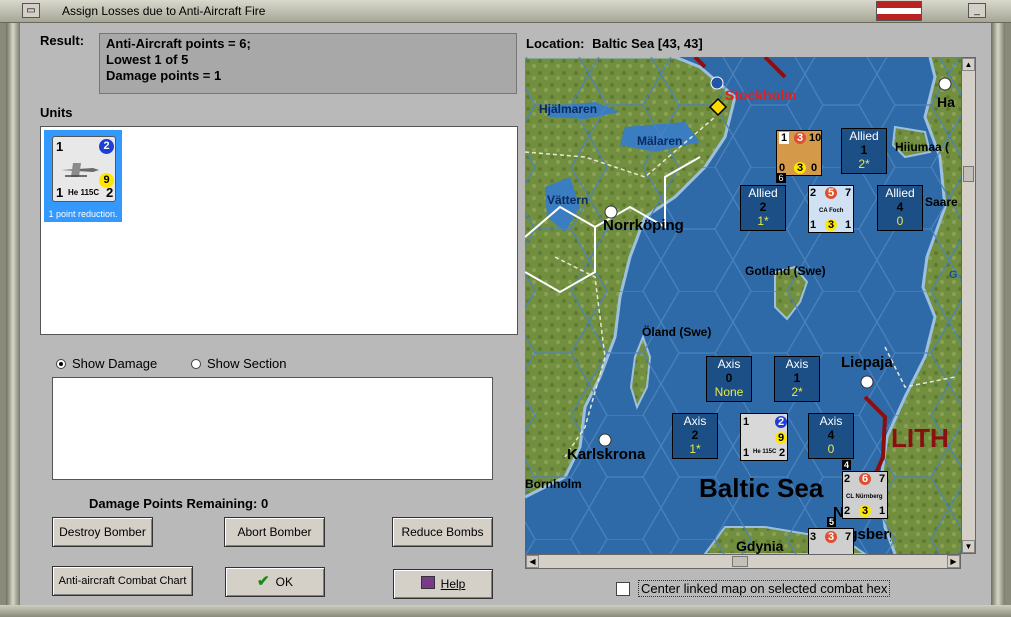  I want to click on counter-name: CA Foch, so click(831, 211).